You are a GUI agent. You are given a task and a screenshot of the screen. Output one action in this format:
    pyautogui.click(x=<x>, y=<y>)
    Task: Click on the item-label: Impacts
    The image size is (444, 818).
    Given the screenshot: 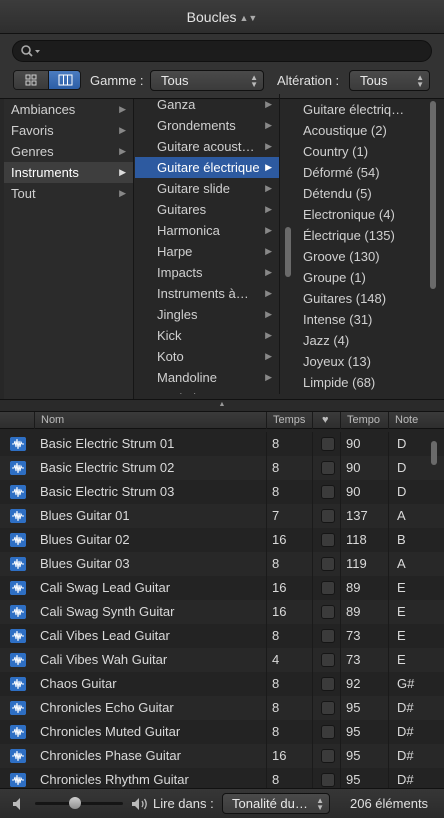 What is the action you would take?
    pyautogui.click(x=180, y=272)
    